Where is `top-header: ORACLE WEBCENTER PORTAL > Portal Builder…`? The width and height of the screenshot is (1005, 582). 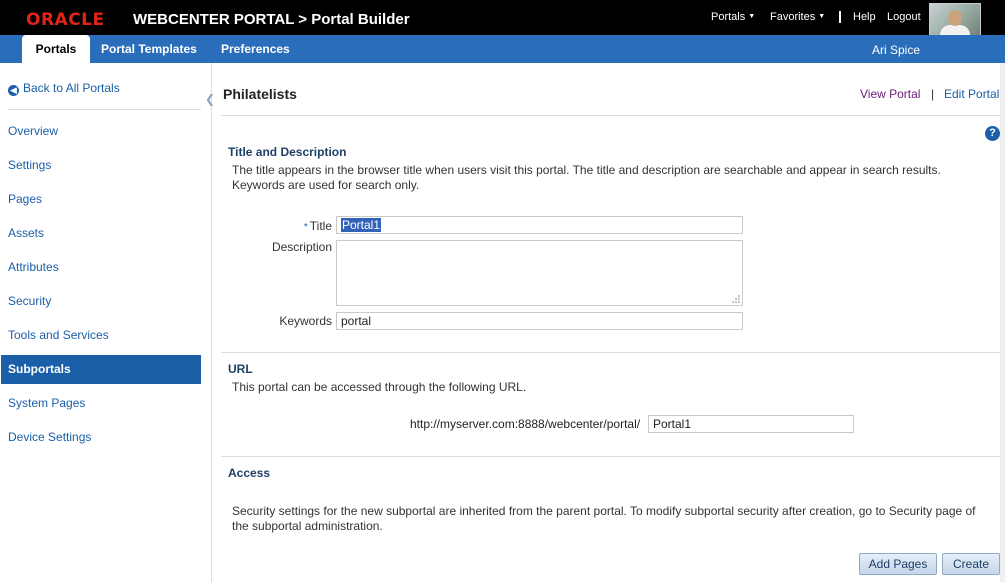
top-header: ORACLE WEBCENTER PORTAL > Portal Builder… is located at coordinates (502, 20).